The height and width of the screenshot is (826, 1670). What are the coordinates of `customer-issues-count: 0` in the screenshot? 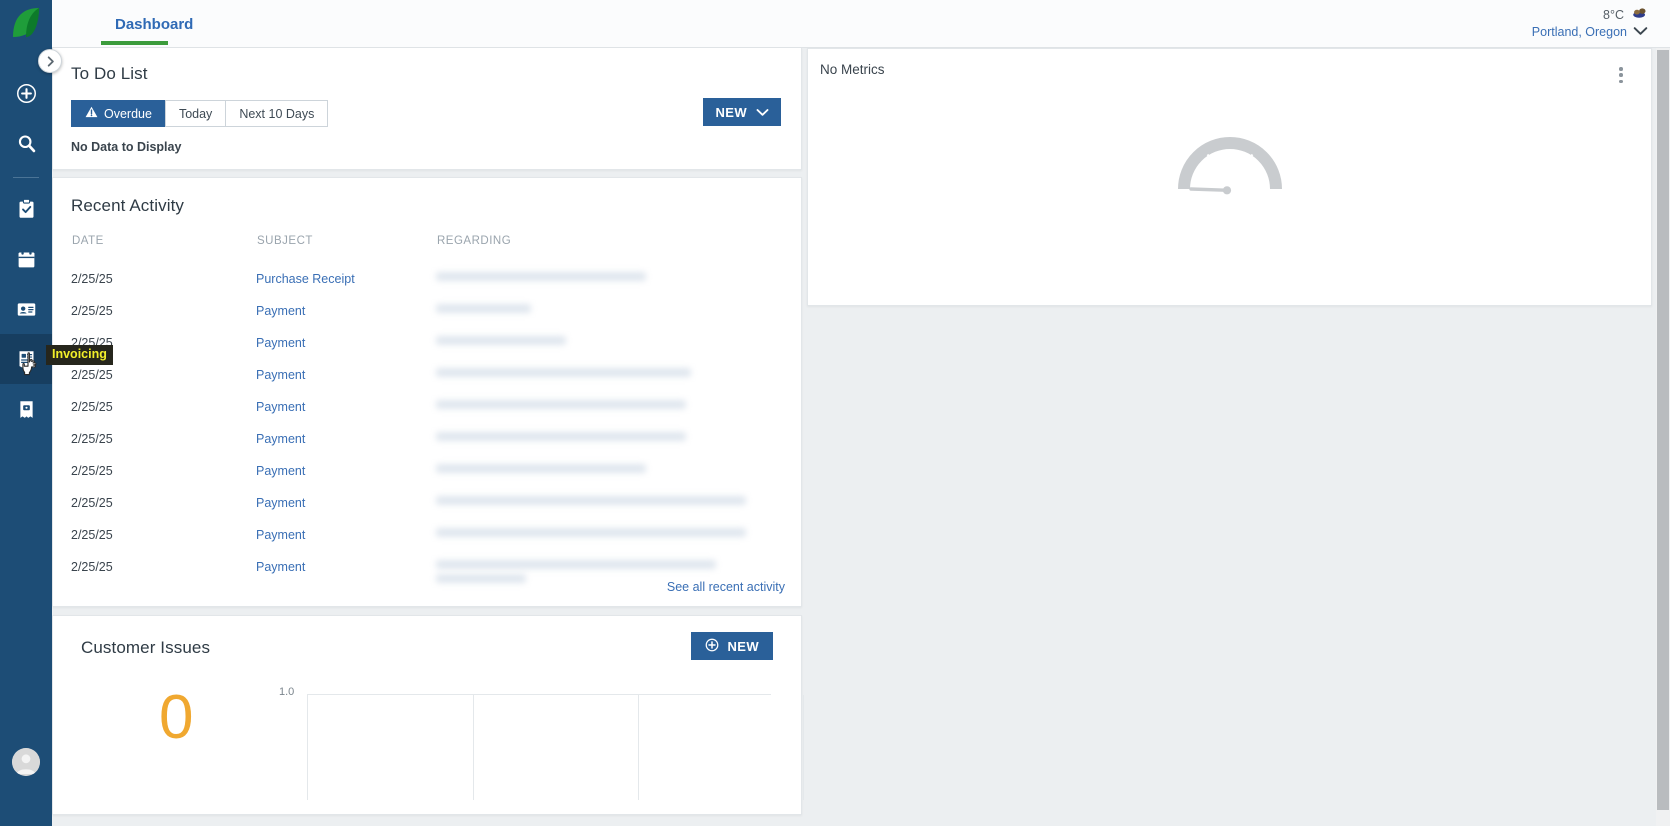 It's located at (176, 717).